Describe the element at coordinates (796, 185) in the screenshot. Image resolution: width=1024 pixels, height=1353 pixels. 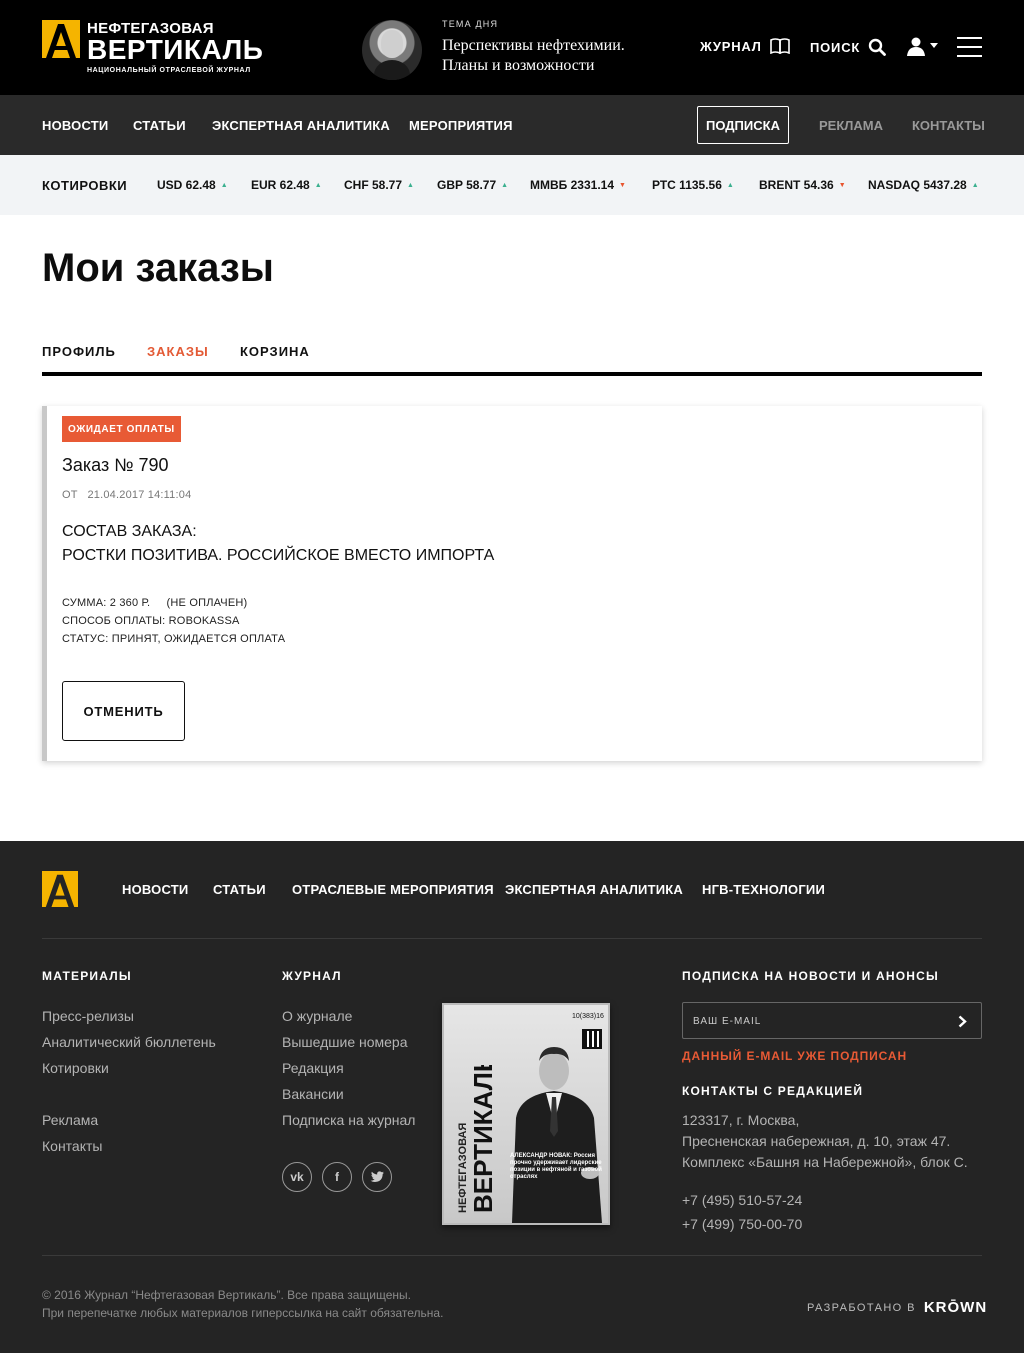
I see `quote-text: BRENT 54.36` at that location.